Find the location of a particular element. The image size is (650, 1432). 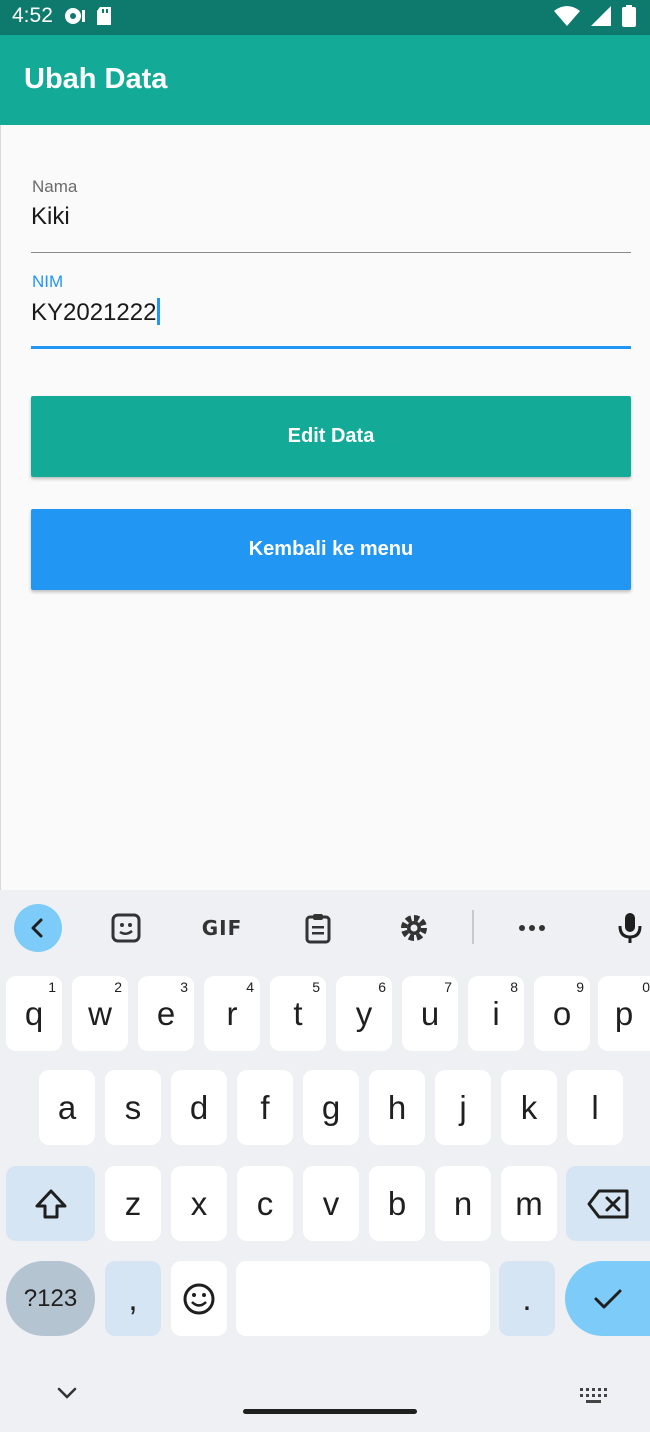

key-o: o9 is located at coordinates (562, 1013).